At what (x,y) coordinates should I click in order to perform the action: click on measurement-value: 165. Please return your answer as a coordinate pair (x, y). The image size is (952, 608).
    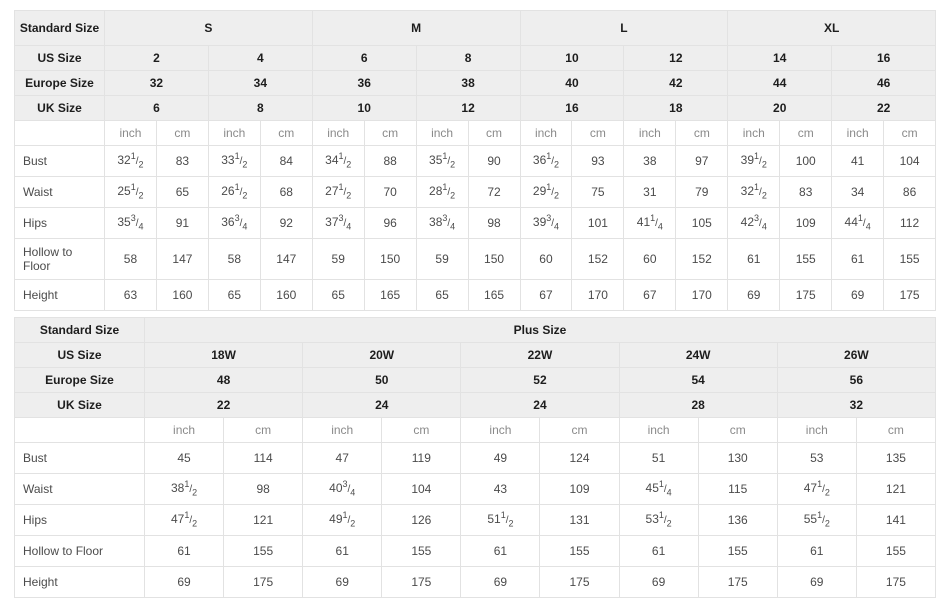
    Looking at the image, I should click on (390, 295).